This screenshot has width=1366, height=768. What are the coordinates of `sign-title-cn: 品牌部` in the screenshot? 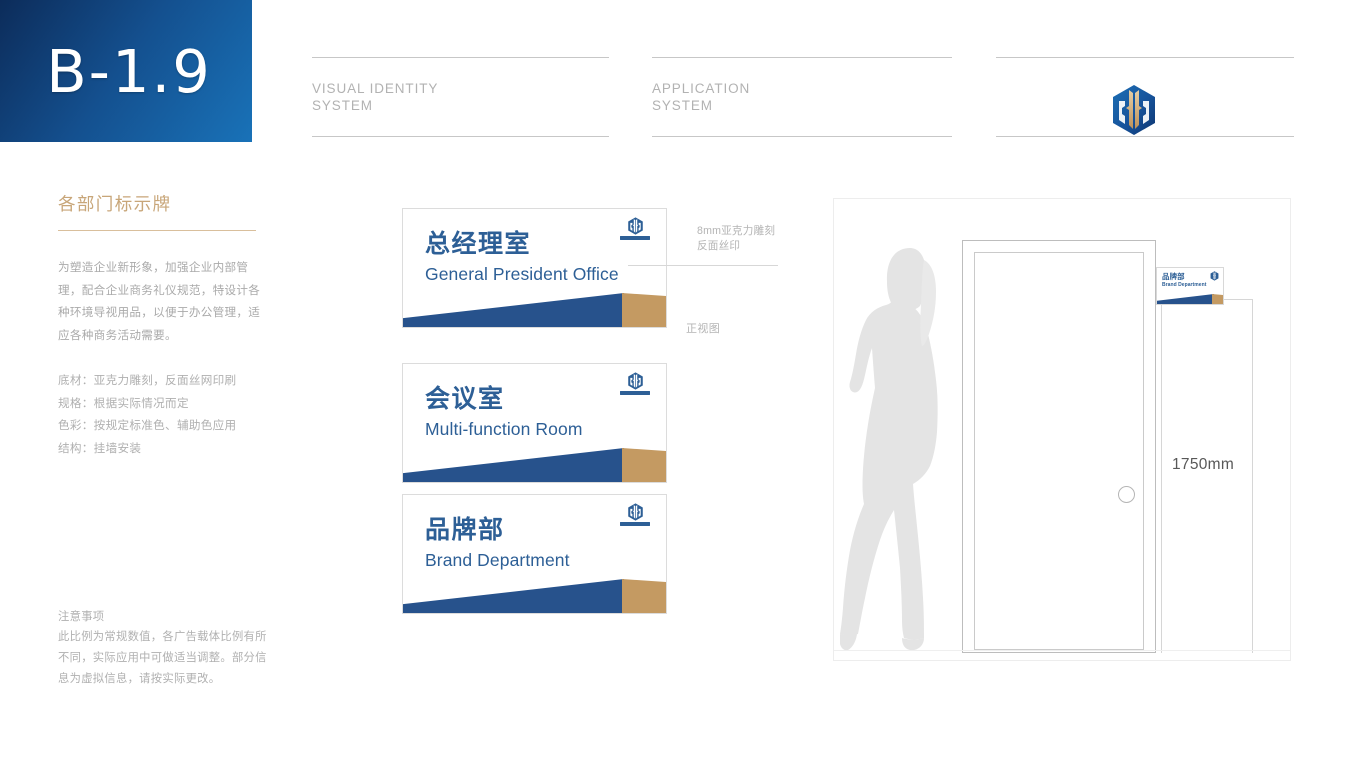 It's located at (465, 530).